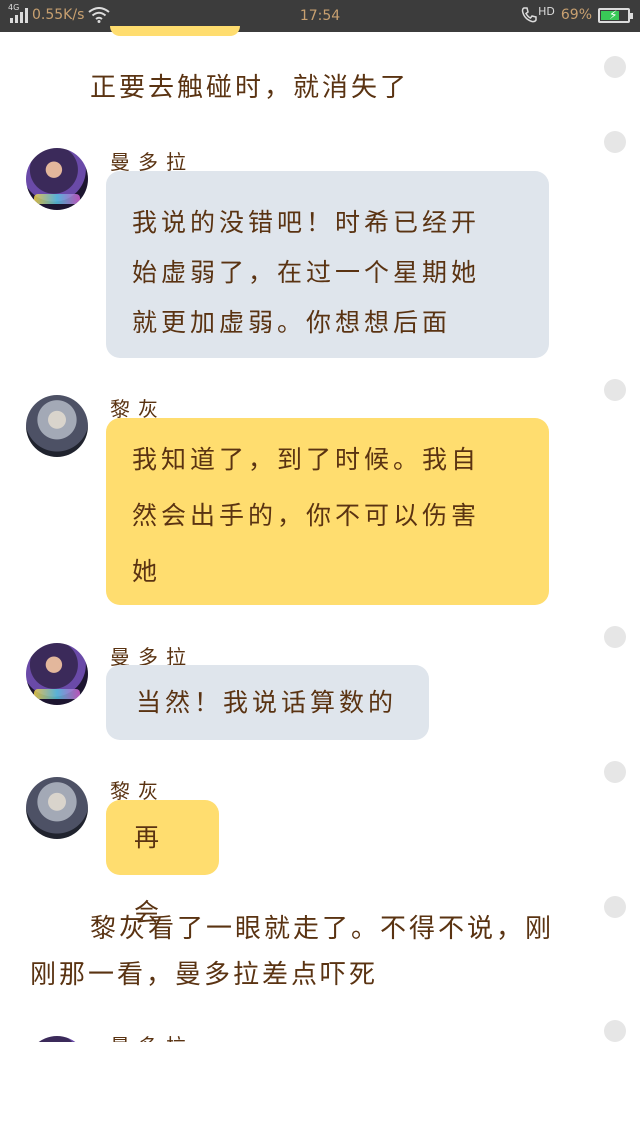 The image size is (640, 1138). Describe the element at coordinates (152, 1036) in the screenshot. I see `speaker-name: 曼多拉` at that location.